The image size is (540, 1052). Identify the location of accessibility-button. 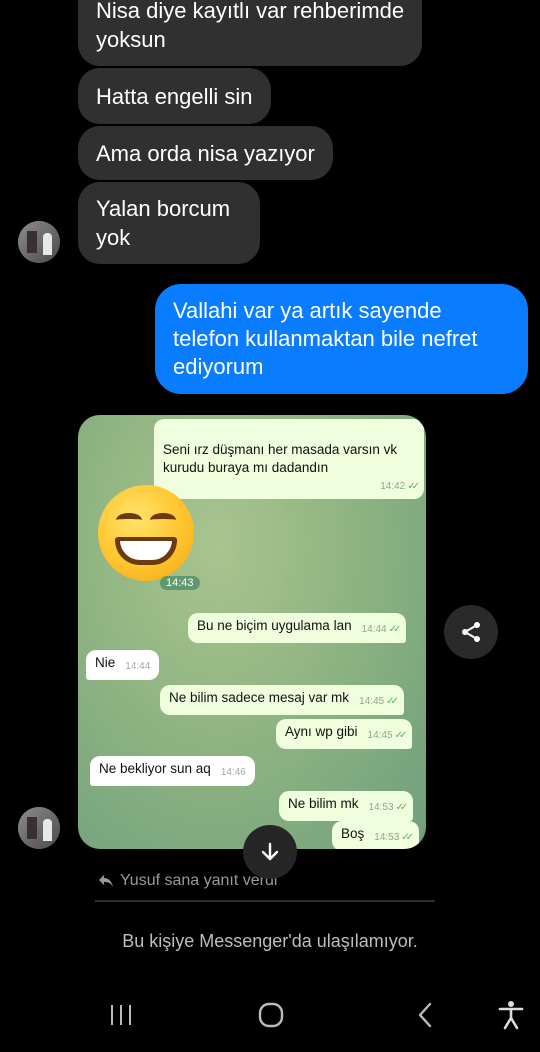
(511, 1015).